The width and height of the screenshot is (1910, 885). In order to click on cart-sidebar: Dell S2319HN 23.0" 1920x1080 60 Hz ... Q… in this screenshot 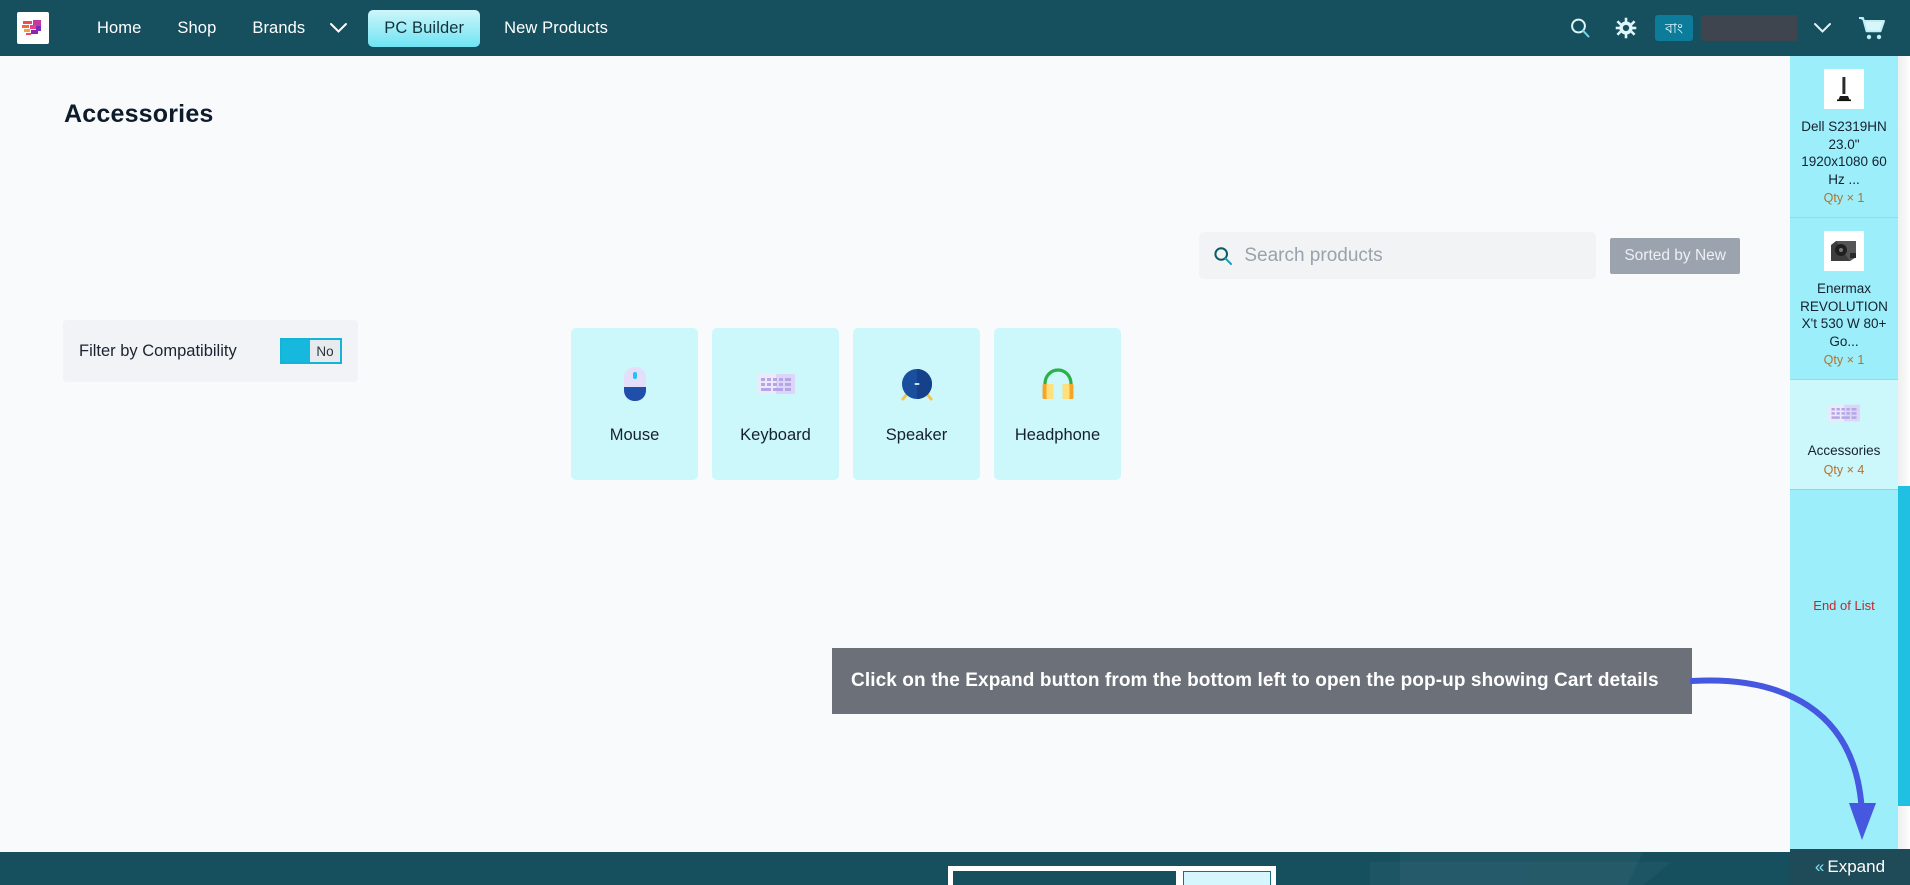, I will do `click(1850, 470)`.